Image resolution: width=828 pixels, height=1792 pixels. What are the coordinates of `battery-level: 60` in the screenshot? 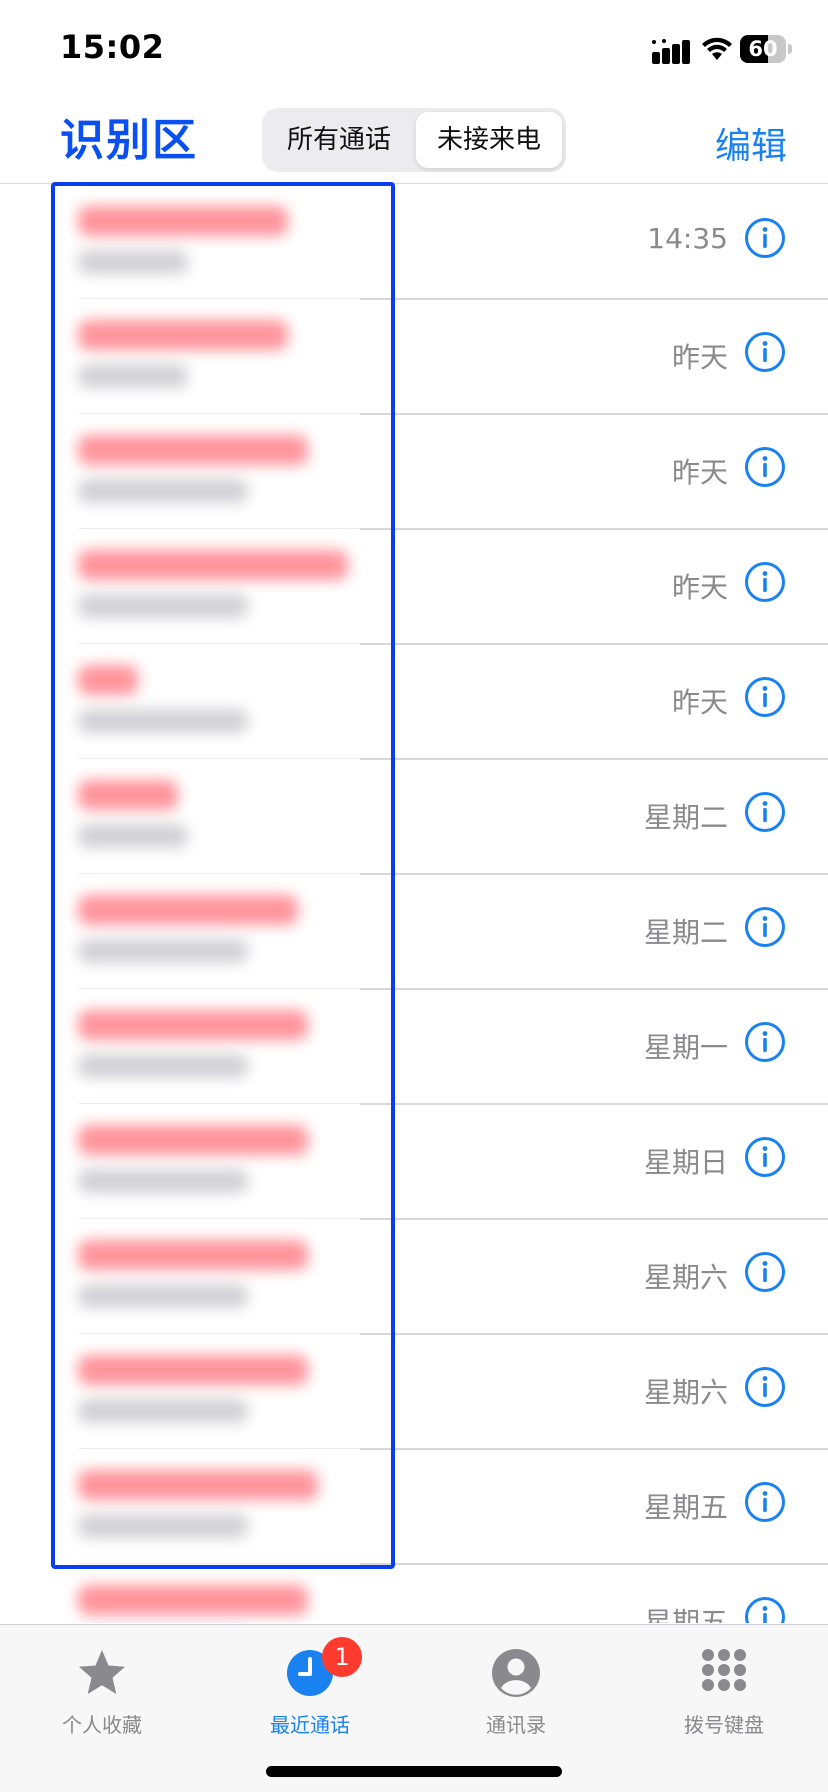 It's located at (763, 49).